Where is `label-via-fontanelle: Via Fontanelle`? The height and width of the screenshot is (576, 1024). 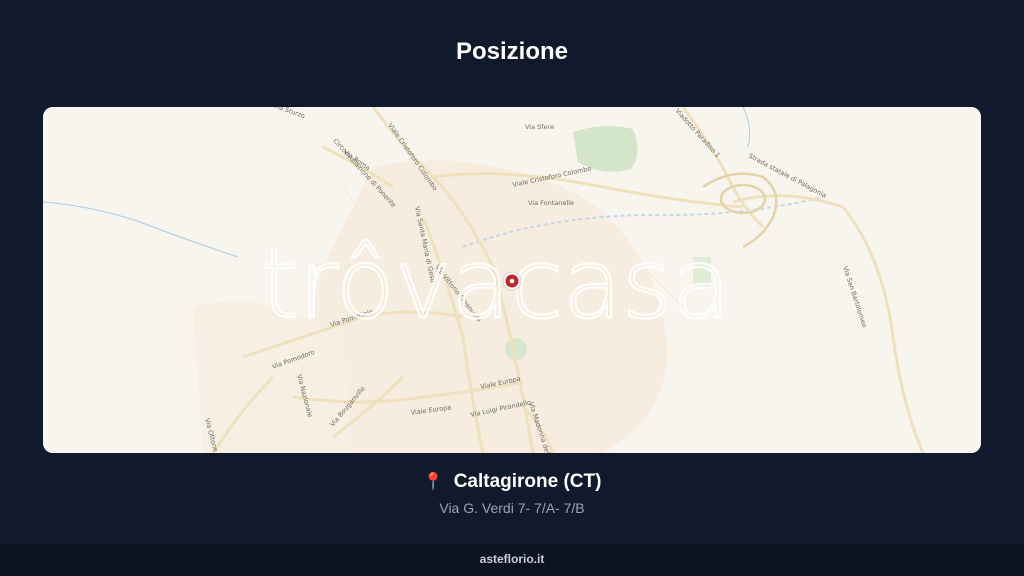 label-via-fontanelle: Via Fontanelle is located at coordinates (551, 203).